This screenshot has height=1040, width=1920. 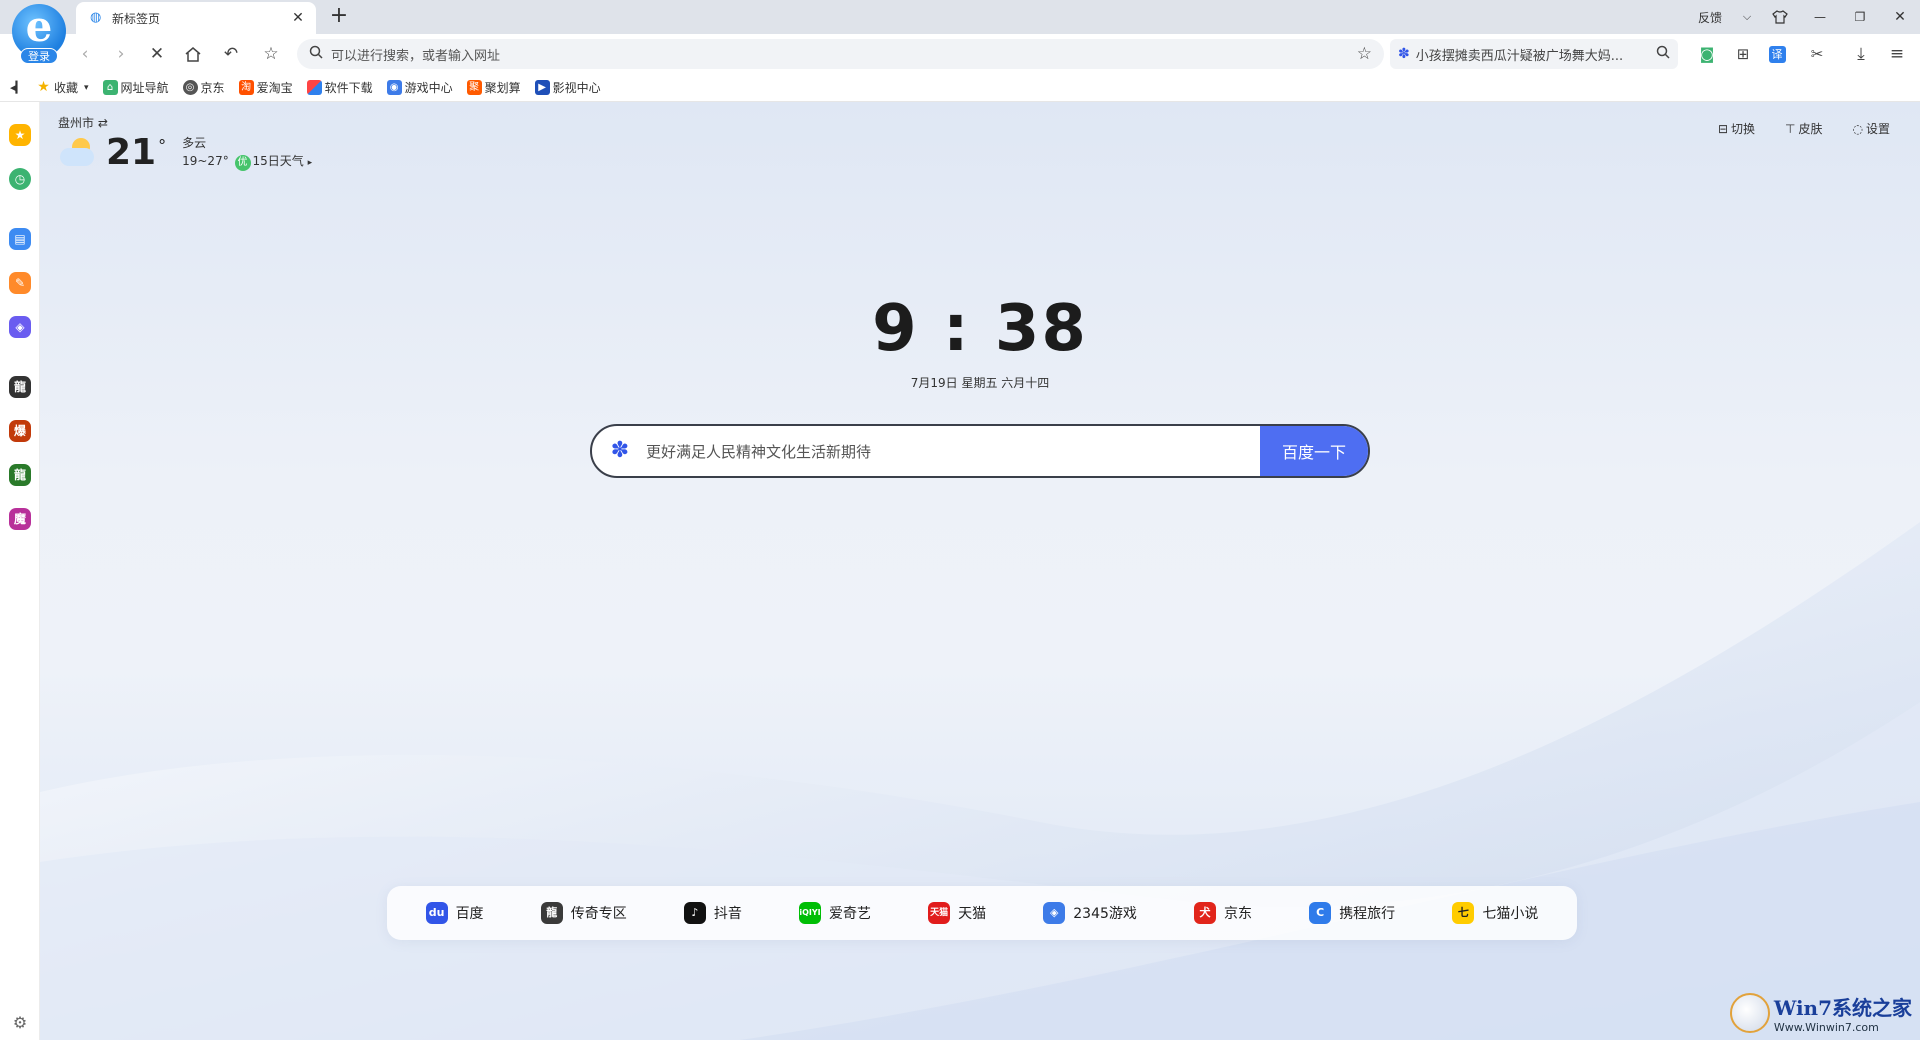 I want to click on quick-link: du 百度, so click(x=454, y=913).